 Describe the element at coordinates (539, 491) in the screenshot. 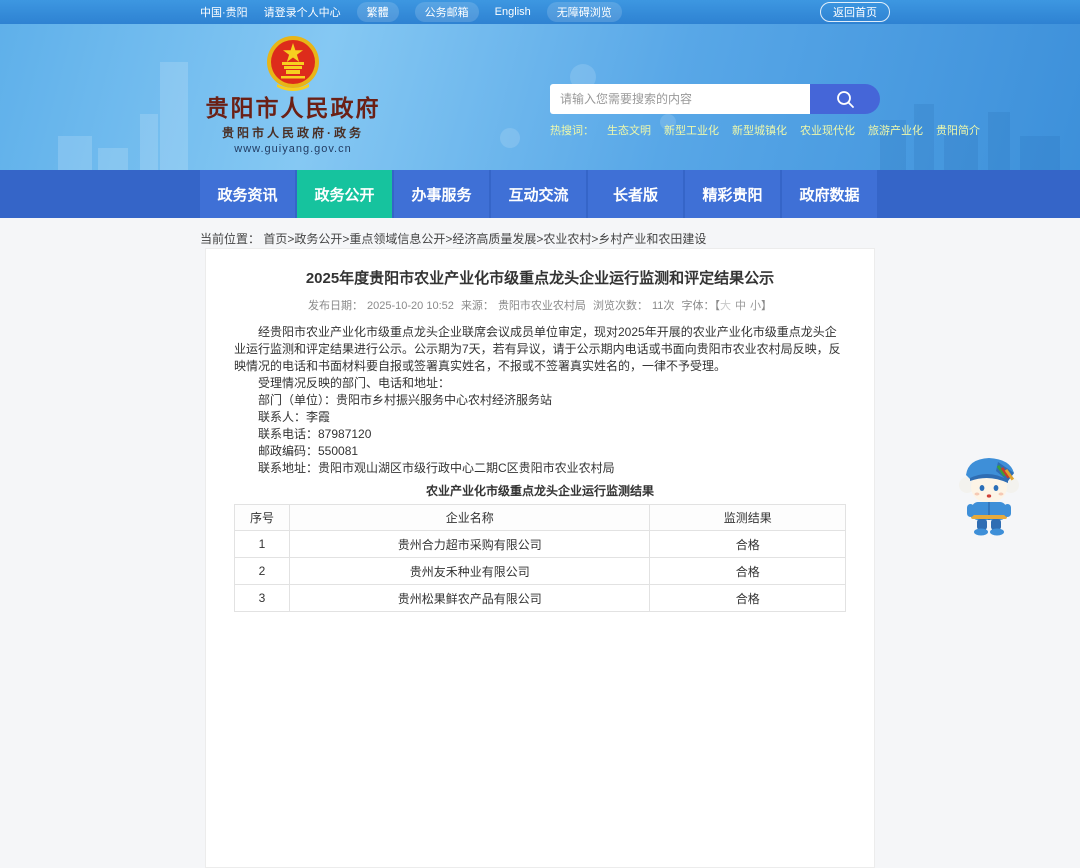

I see `table-caption: 农业产业化市级重点龙头企业运行监测结果` at that location.